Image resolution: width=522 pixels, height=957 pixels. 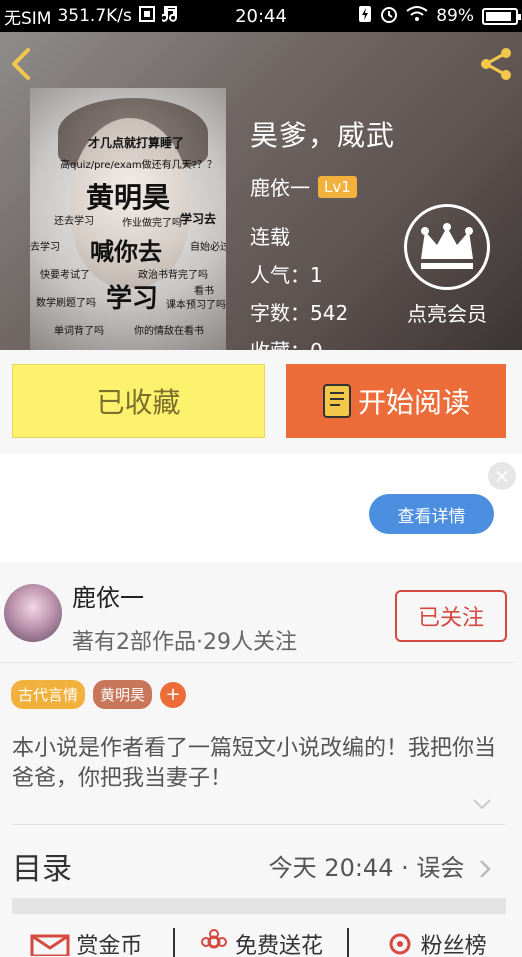 What do you see at coordinates (45, 247) in the screenshot?
I see `cover-text: 去学习` at bounding box center [45, 247].